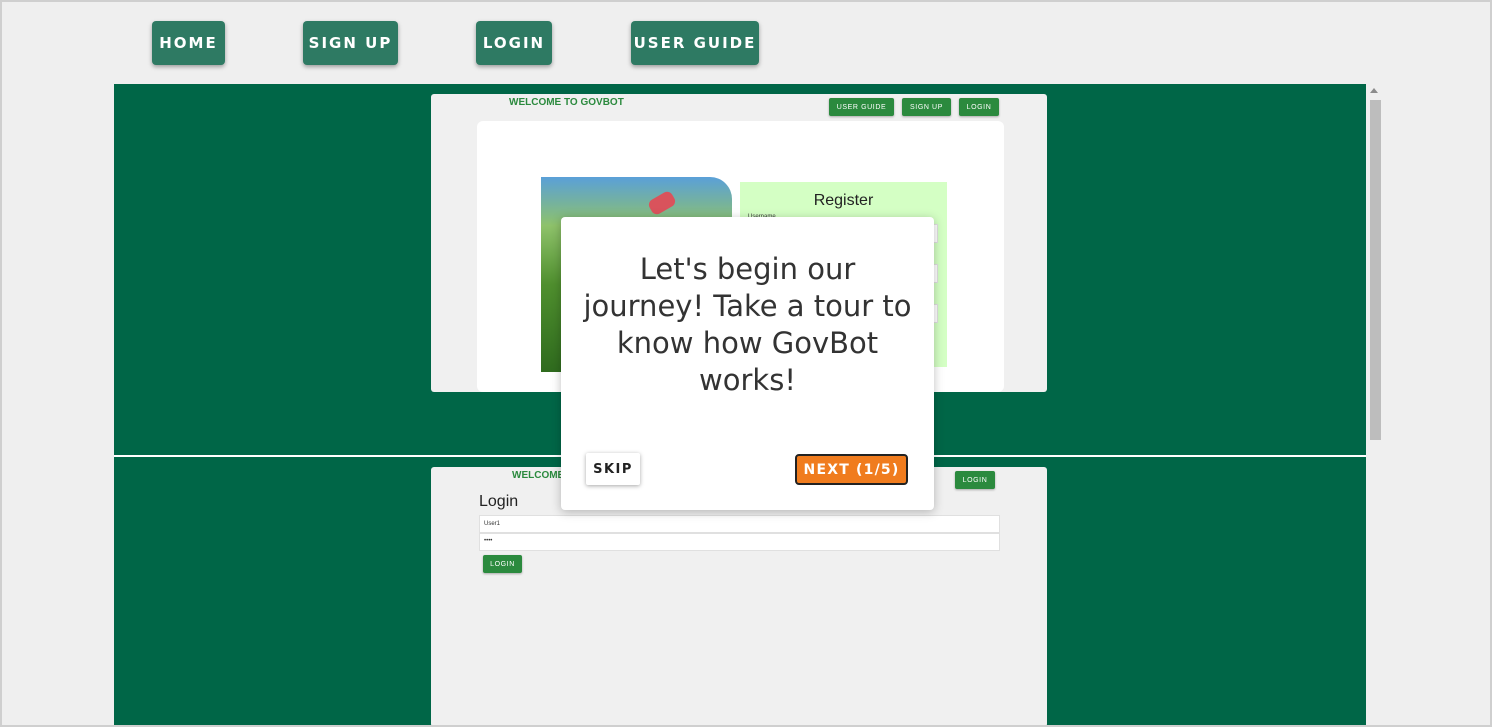 The image size is (1492, 727). Describe the element at coordinates (843, 200) in the screenshot. I see `register-title: Register` at that location.